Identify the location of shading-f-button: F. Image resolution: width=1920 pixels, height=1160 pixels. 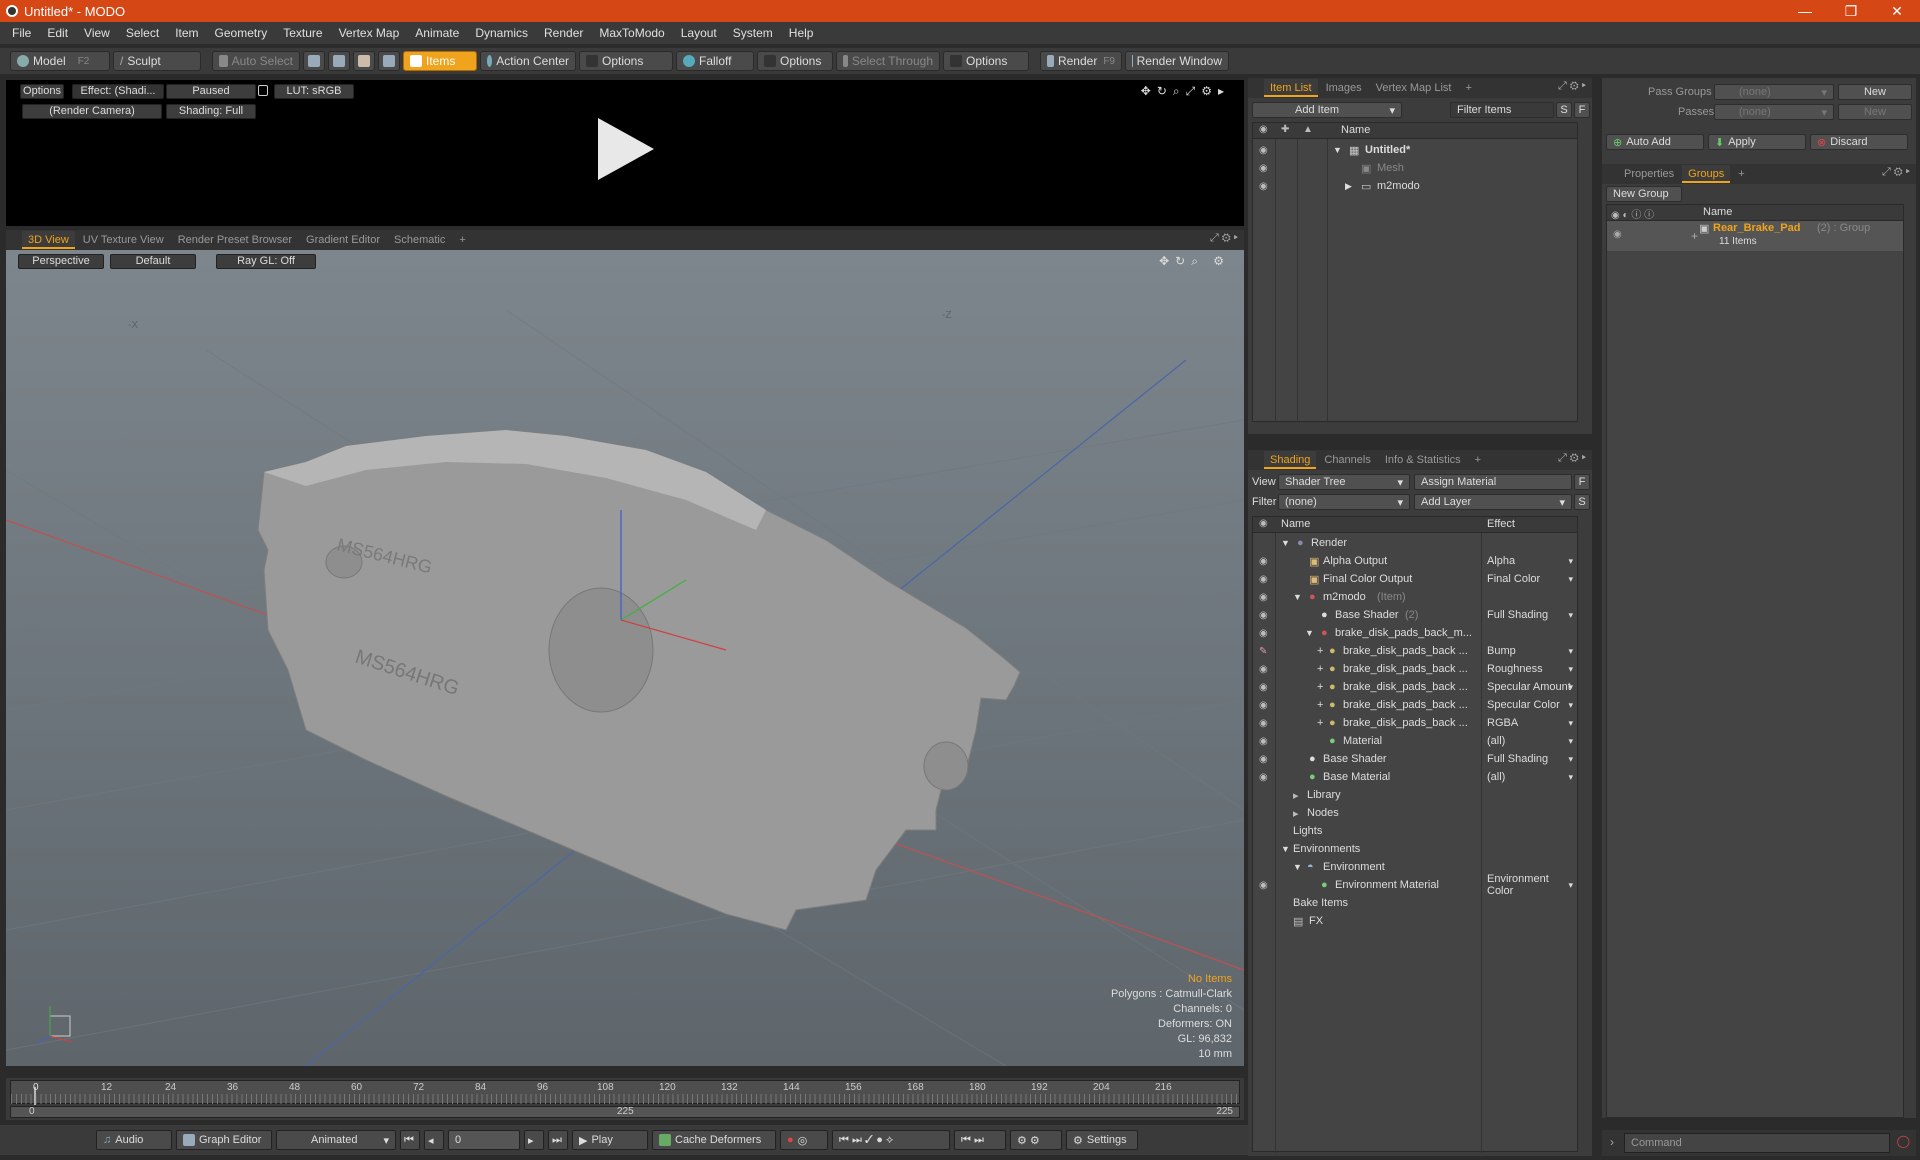
(1582, 482).